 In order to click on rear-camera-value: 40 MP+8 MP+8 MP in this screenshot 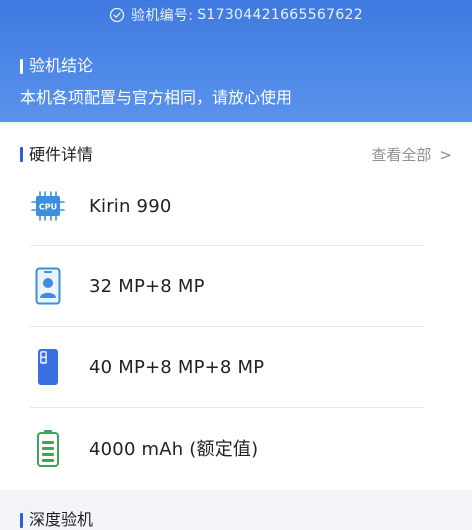, I will do `click(177, 367)`.